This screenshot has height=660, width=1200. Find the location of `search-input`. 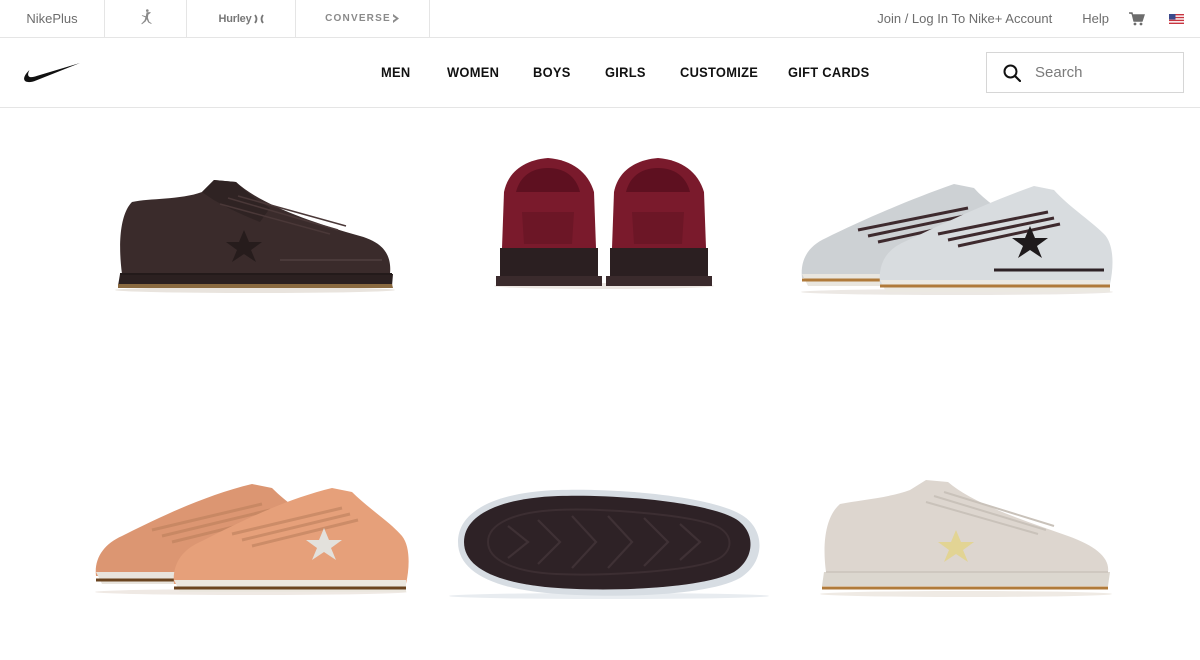

search-input is located at coordinates (1105, 72).